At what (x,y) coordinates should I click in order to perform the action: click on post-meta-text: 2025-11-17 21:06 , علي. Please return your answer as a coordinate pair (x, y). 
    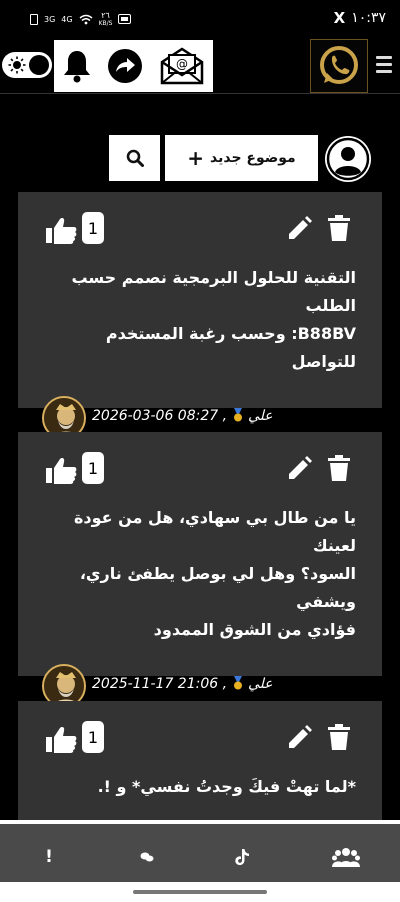
    Looking at the image, I should click on (182, 684).